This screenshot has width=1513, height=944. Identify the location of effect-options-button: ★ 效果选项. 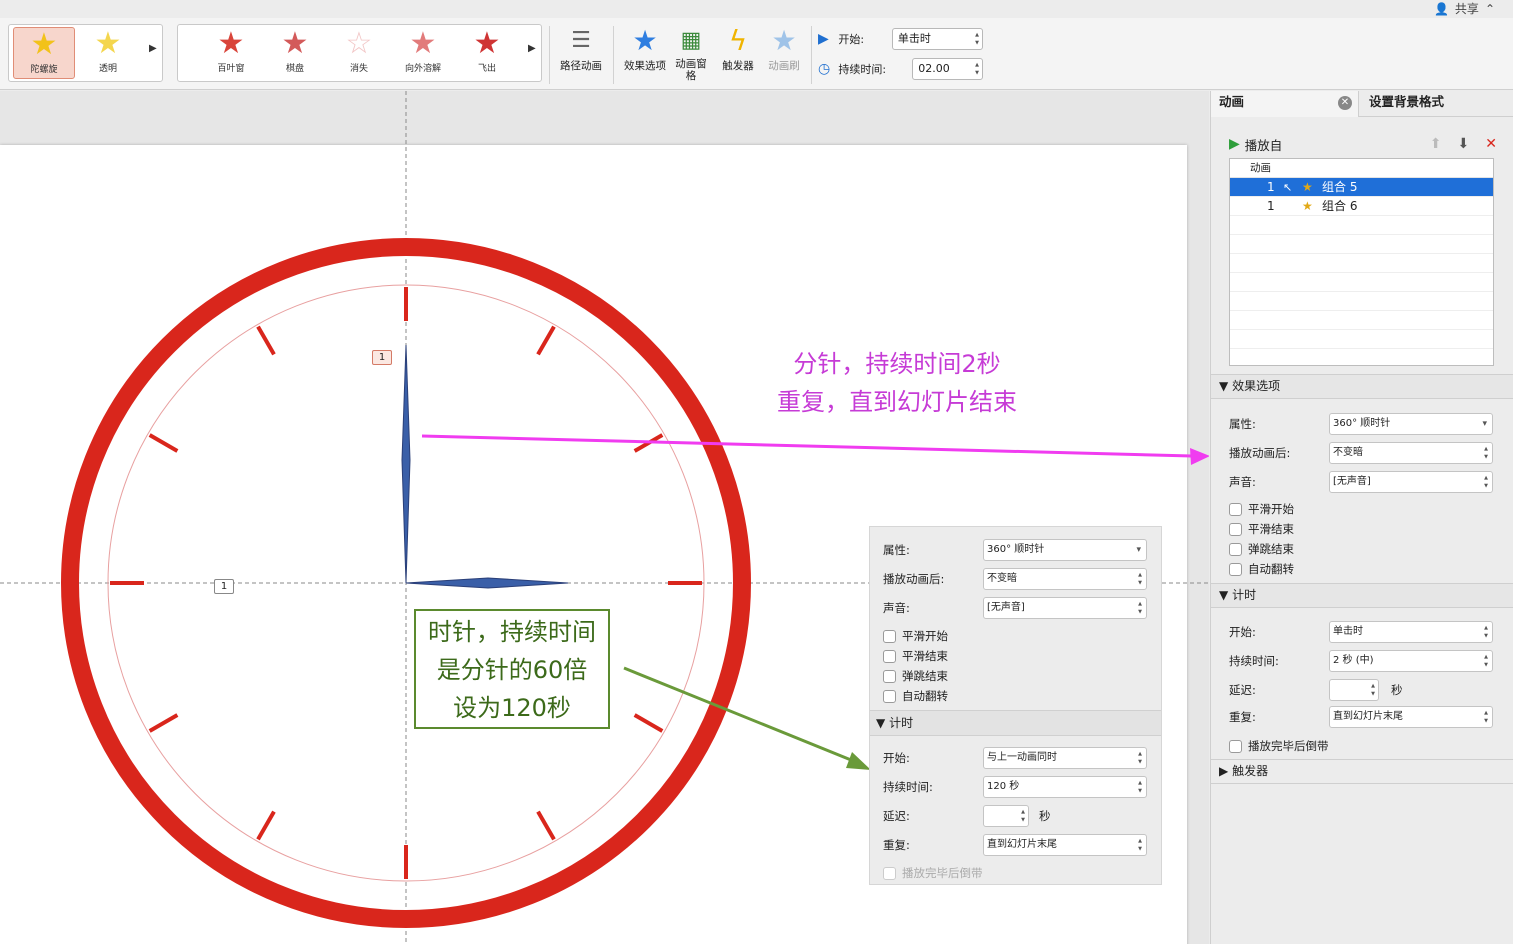
(645, 48).